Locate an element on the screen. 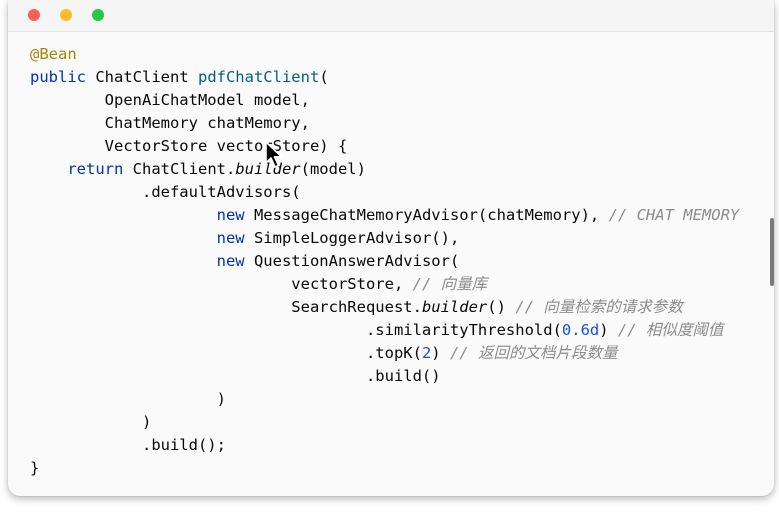 Image resolution: width=779 pixels, height=516 pixels. code-line: @Bean is located at coordinates (384, 54).